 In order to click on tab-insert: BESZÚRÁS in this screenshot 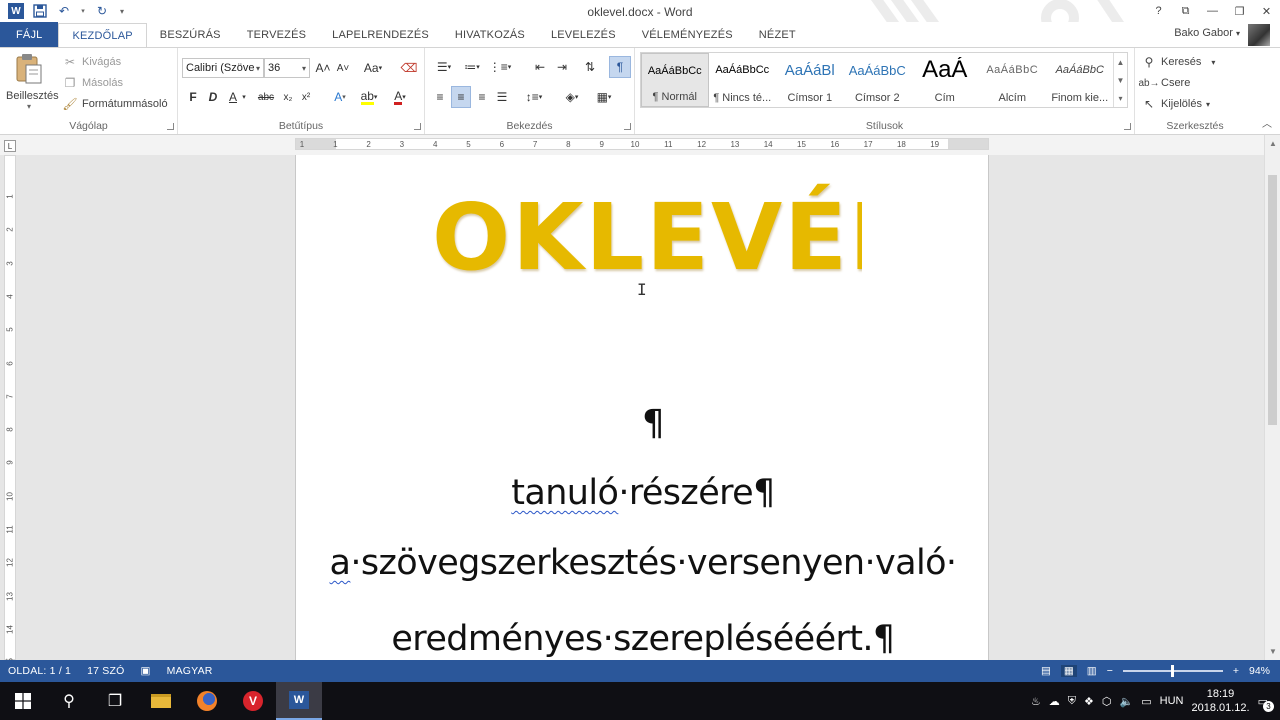, I will do `click(190, 34)`.